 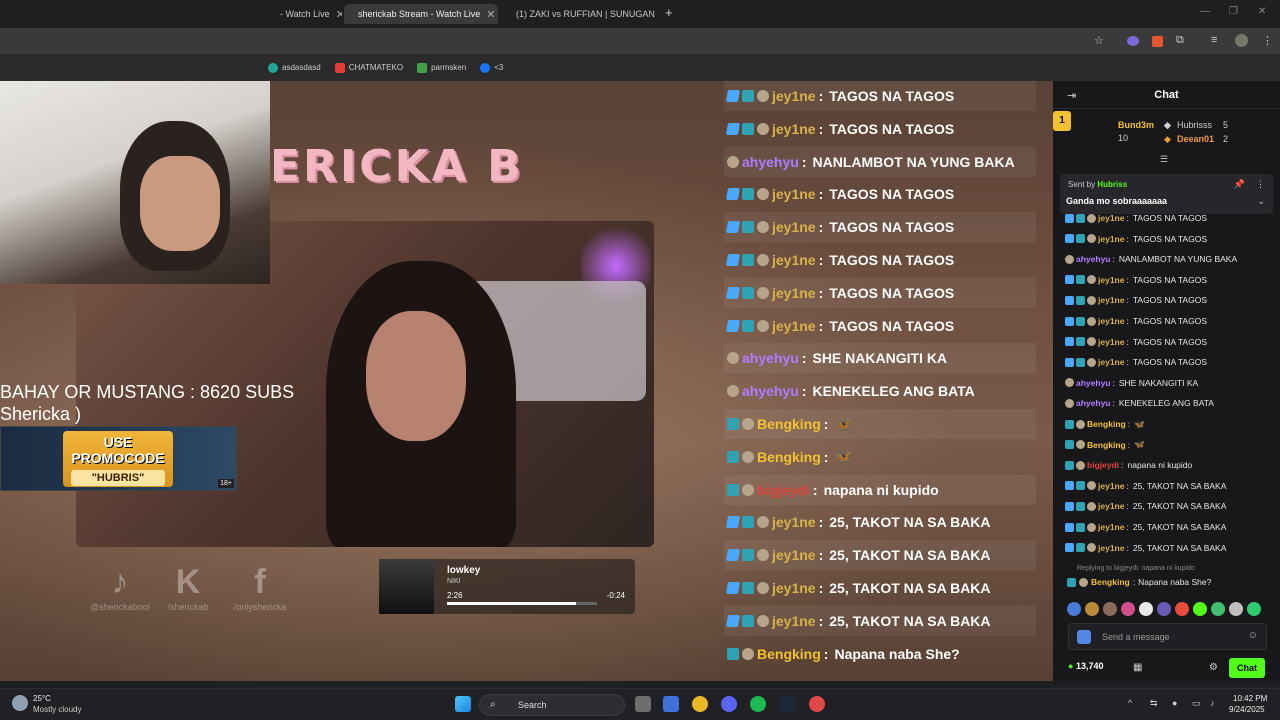 What do you see at coordinates (669, 12) in the screenshot?
I see `new-tab-button: +` at bounding box center [669, 12].